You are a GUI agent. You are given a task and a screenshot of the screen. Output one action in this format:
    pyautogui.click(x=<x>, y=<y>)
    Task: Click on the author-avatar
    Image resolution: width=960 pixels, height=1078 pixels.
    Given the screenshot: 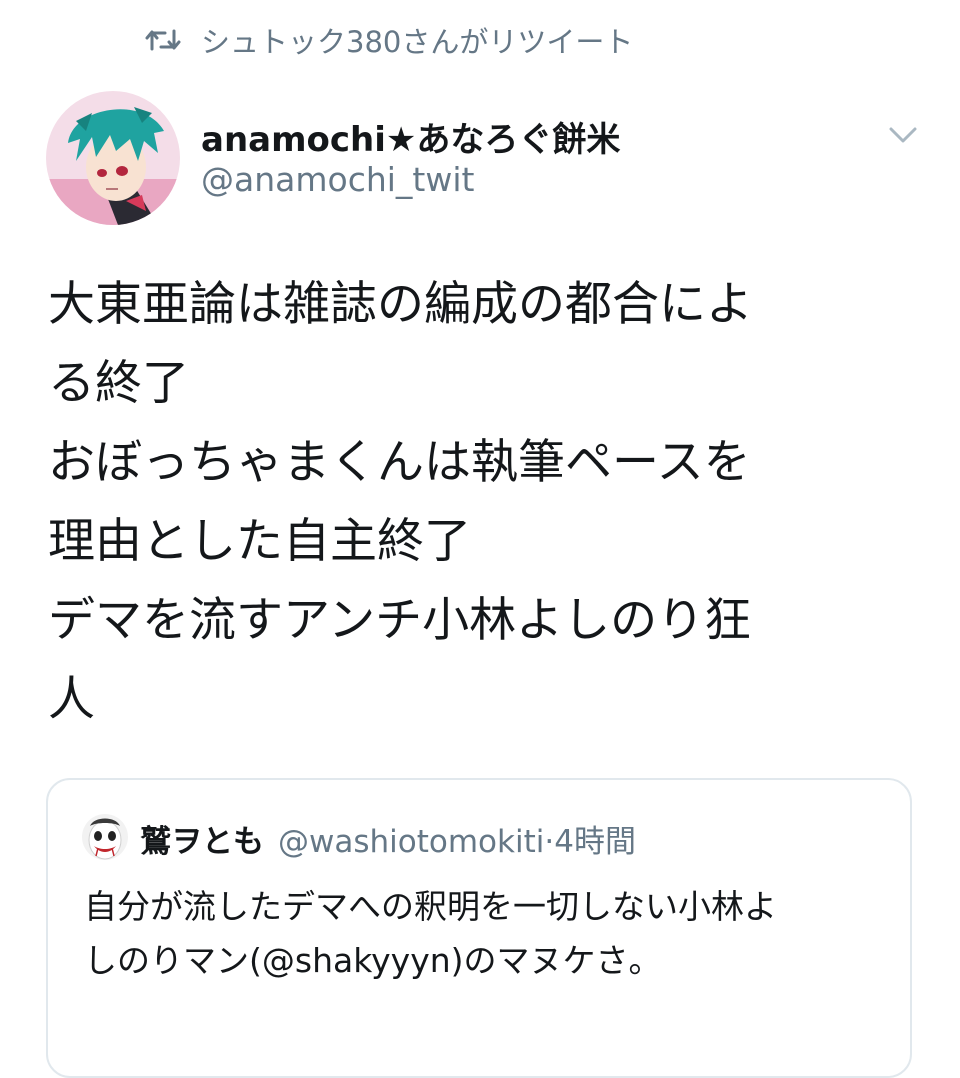 What is the action you would take?
    pyautogui.click(x=113, y=158)
    